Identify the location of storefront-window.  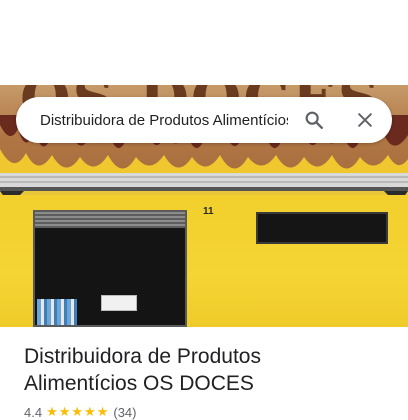
(322, 228).